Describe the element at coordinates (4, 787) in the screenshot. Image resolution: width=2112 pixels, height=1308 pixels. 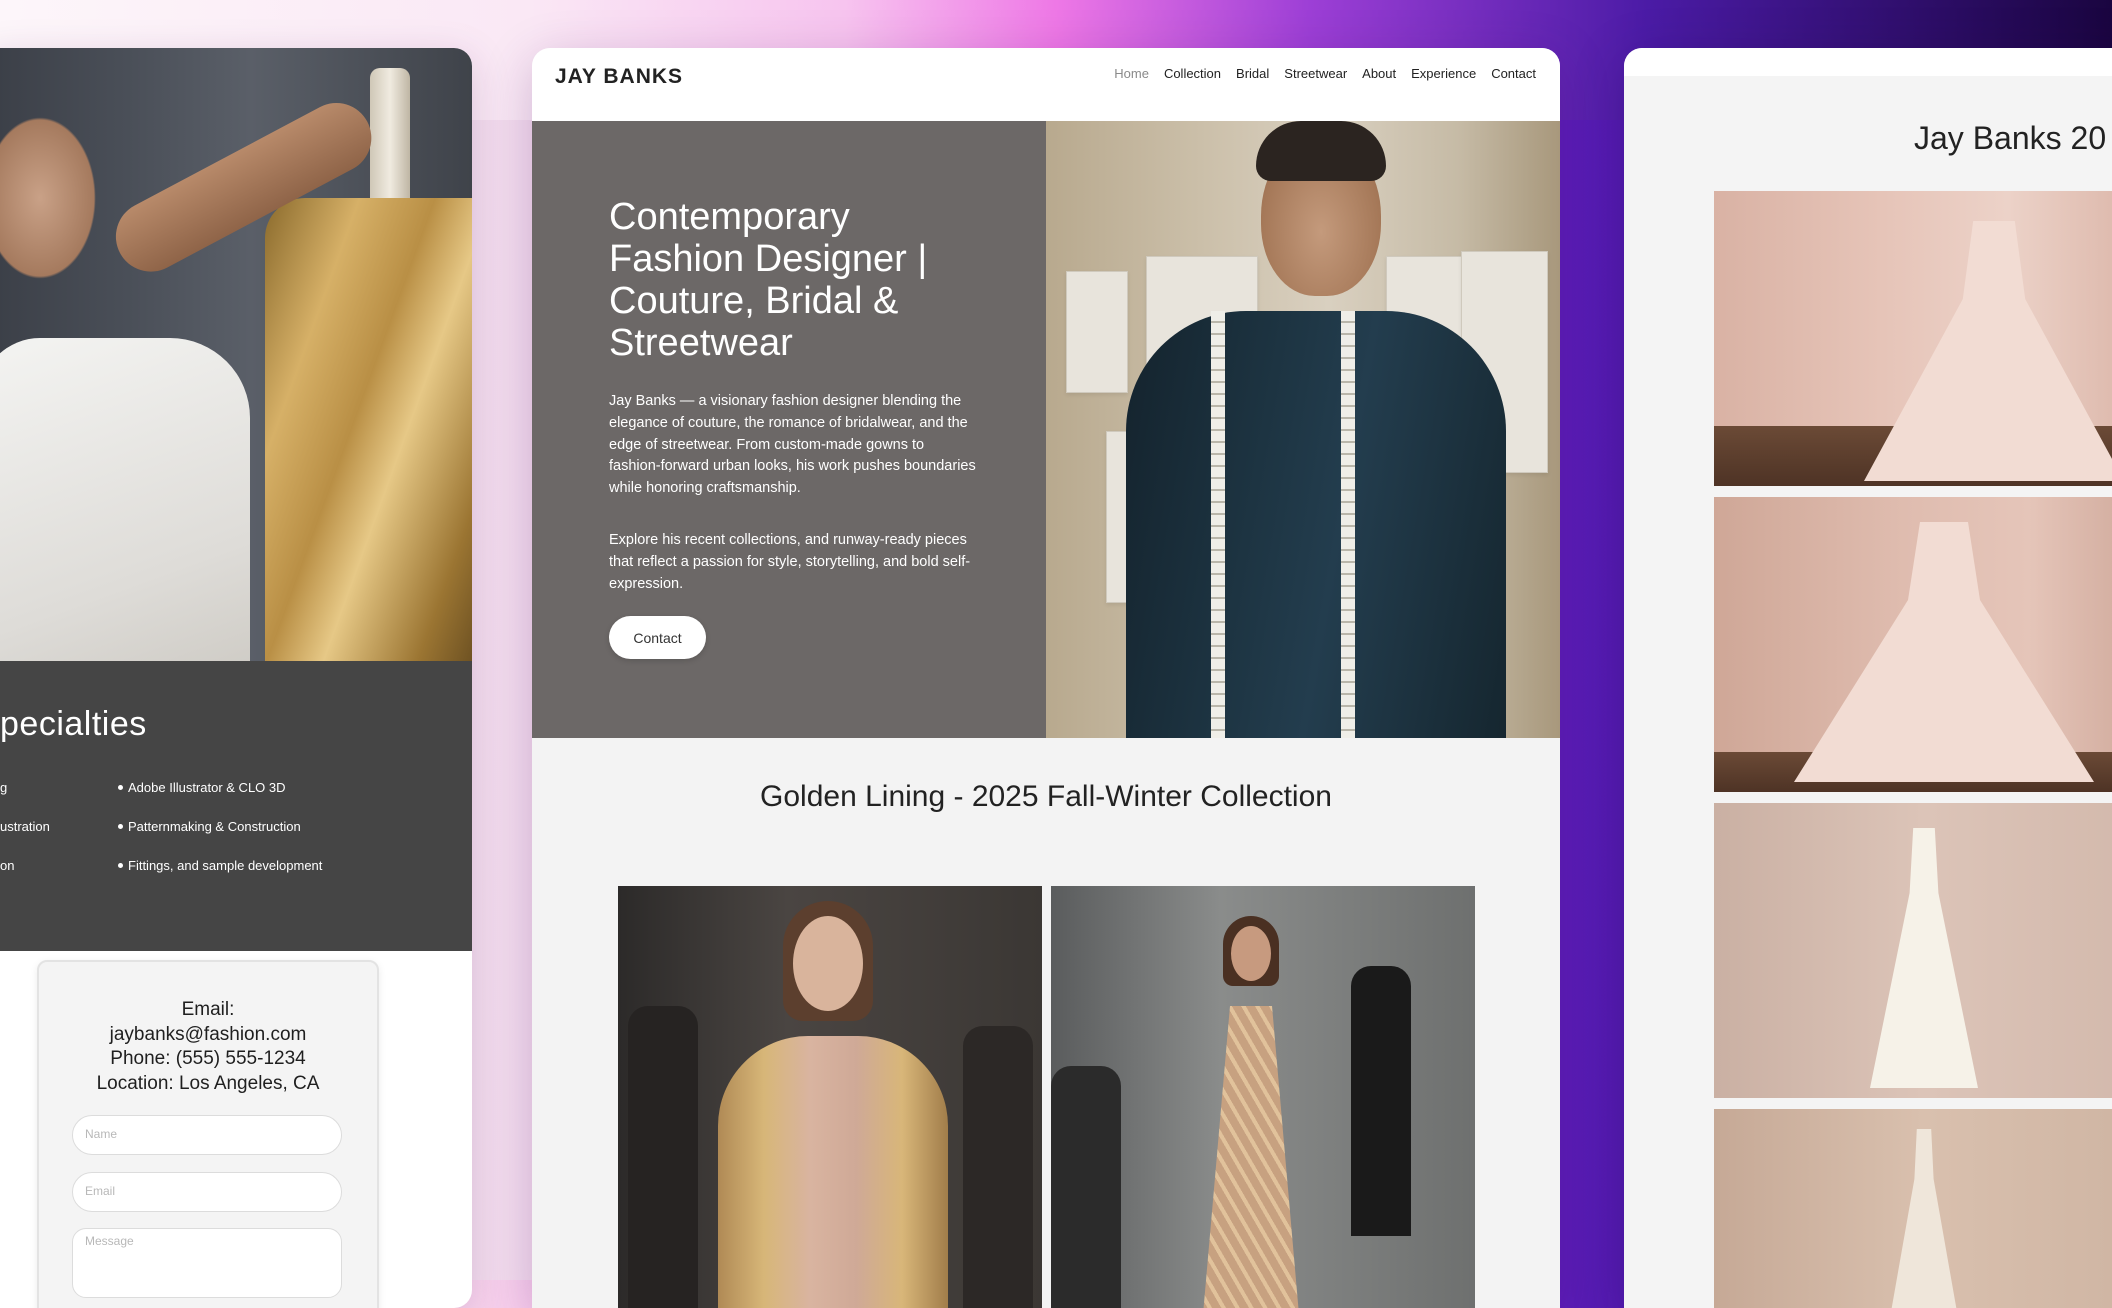
I see `specialty-item: g` at that location.